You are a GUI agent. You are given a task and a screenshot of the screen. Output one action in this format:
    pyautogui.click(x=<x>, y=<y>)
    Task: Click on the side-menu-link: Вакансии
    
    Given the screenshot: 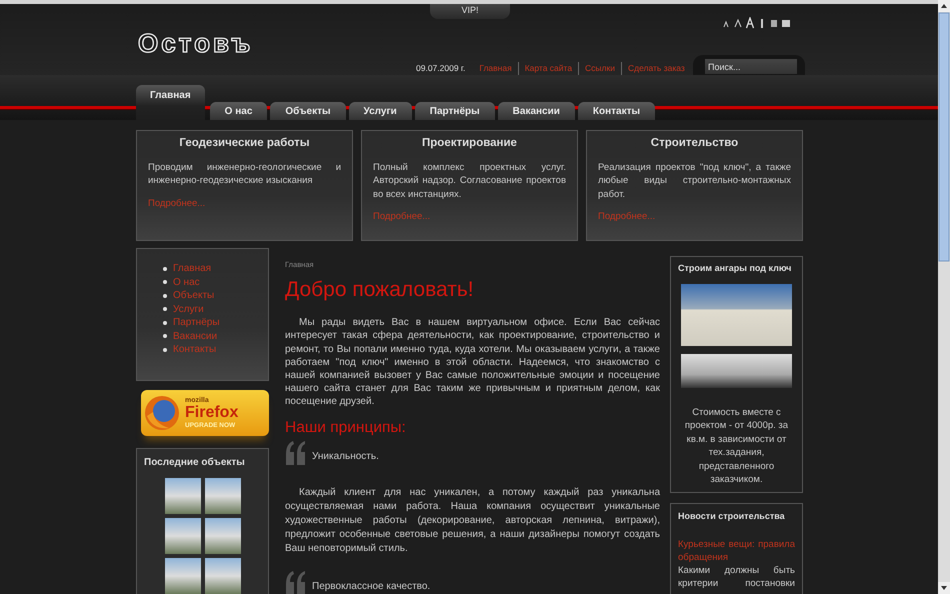 What is the action you would take?
    pyautogui.click(x=195, y=336)
    